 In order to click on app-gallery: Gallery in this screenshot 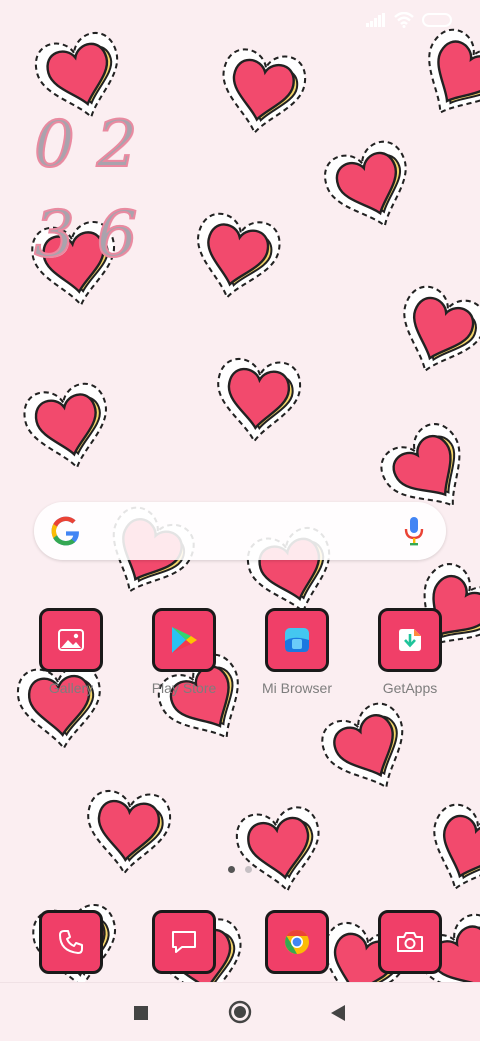, I will do `click(71, 652)`.